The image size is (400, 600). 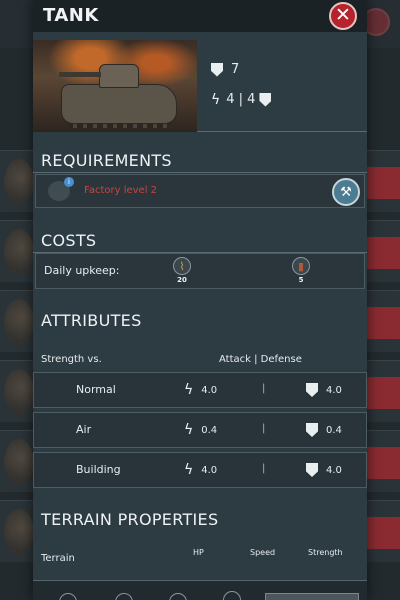 What do you see at coordinates (182, 280) in the screenshot?
I see `upkeep-value: 20` at bounding box center [182, 280].